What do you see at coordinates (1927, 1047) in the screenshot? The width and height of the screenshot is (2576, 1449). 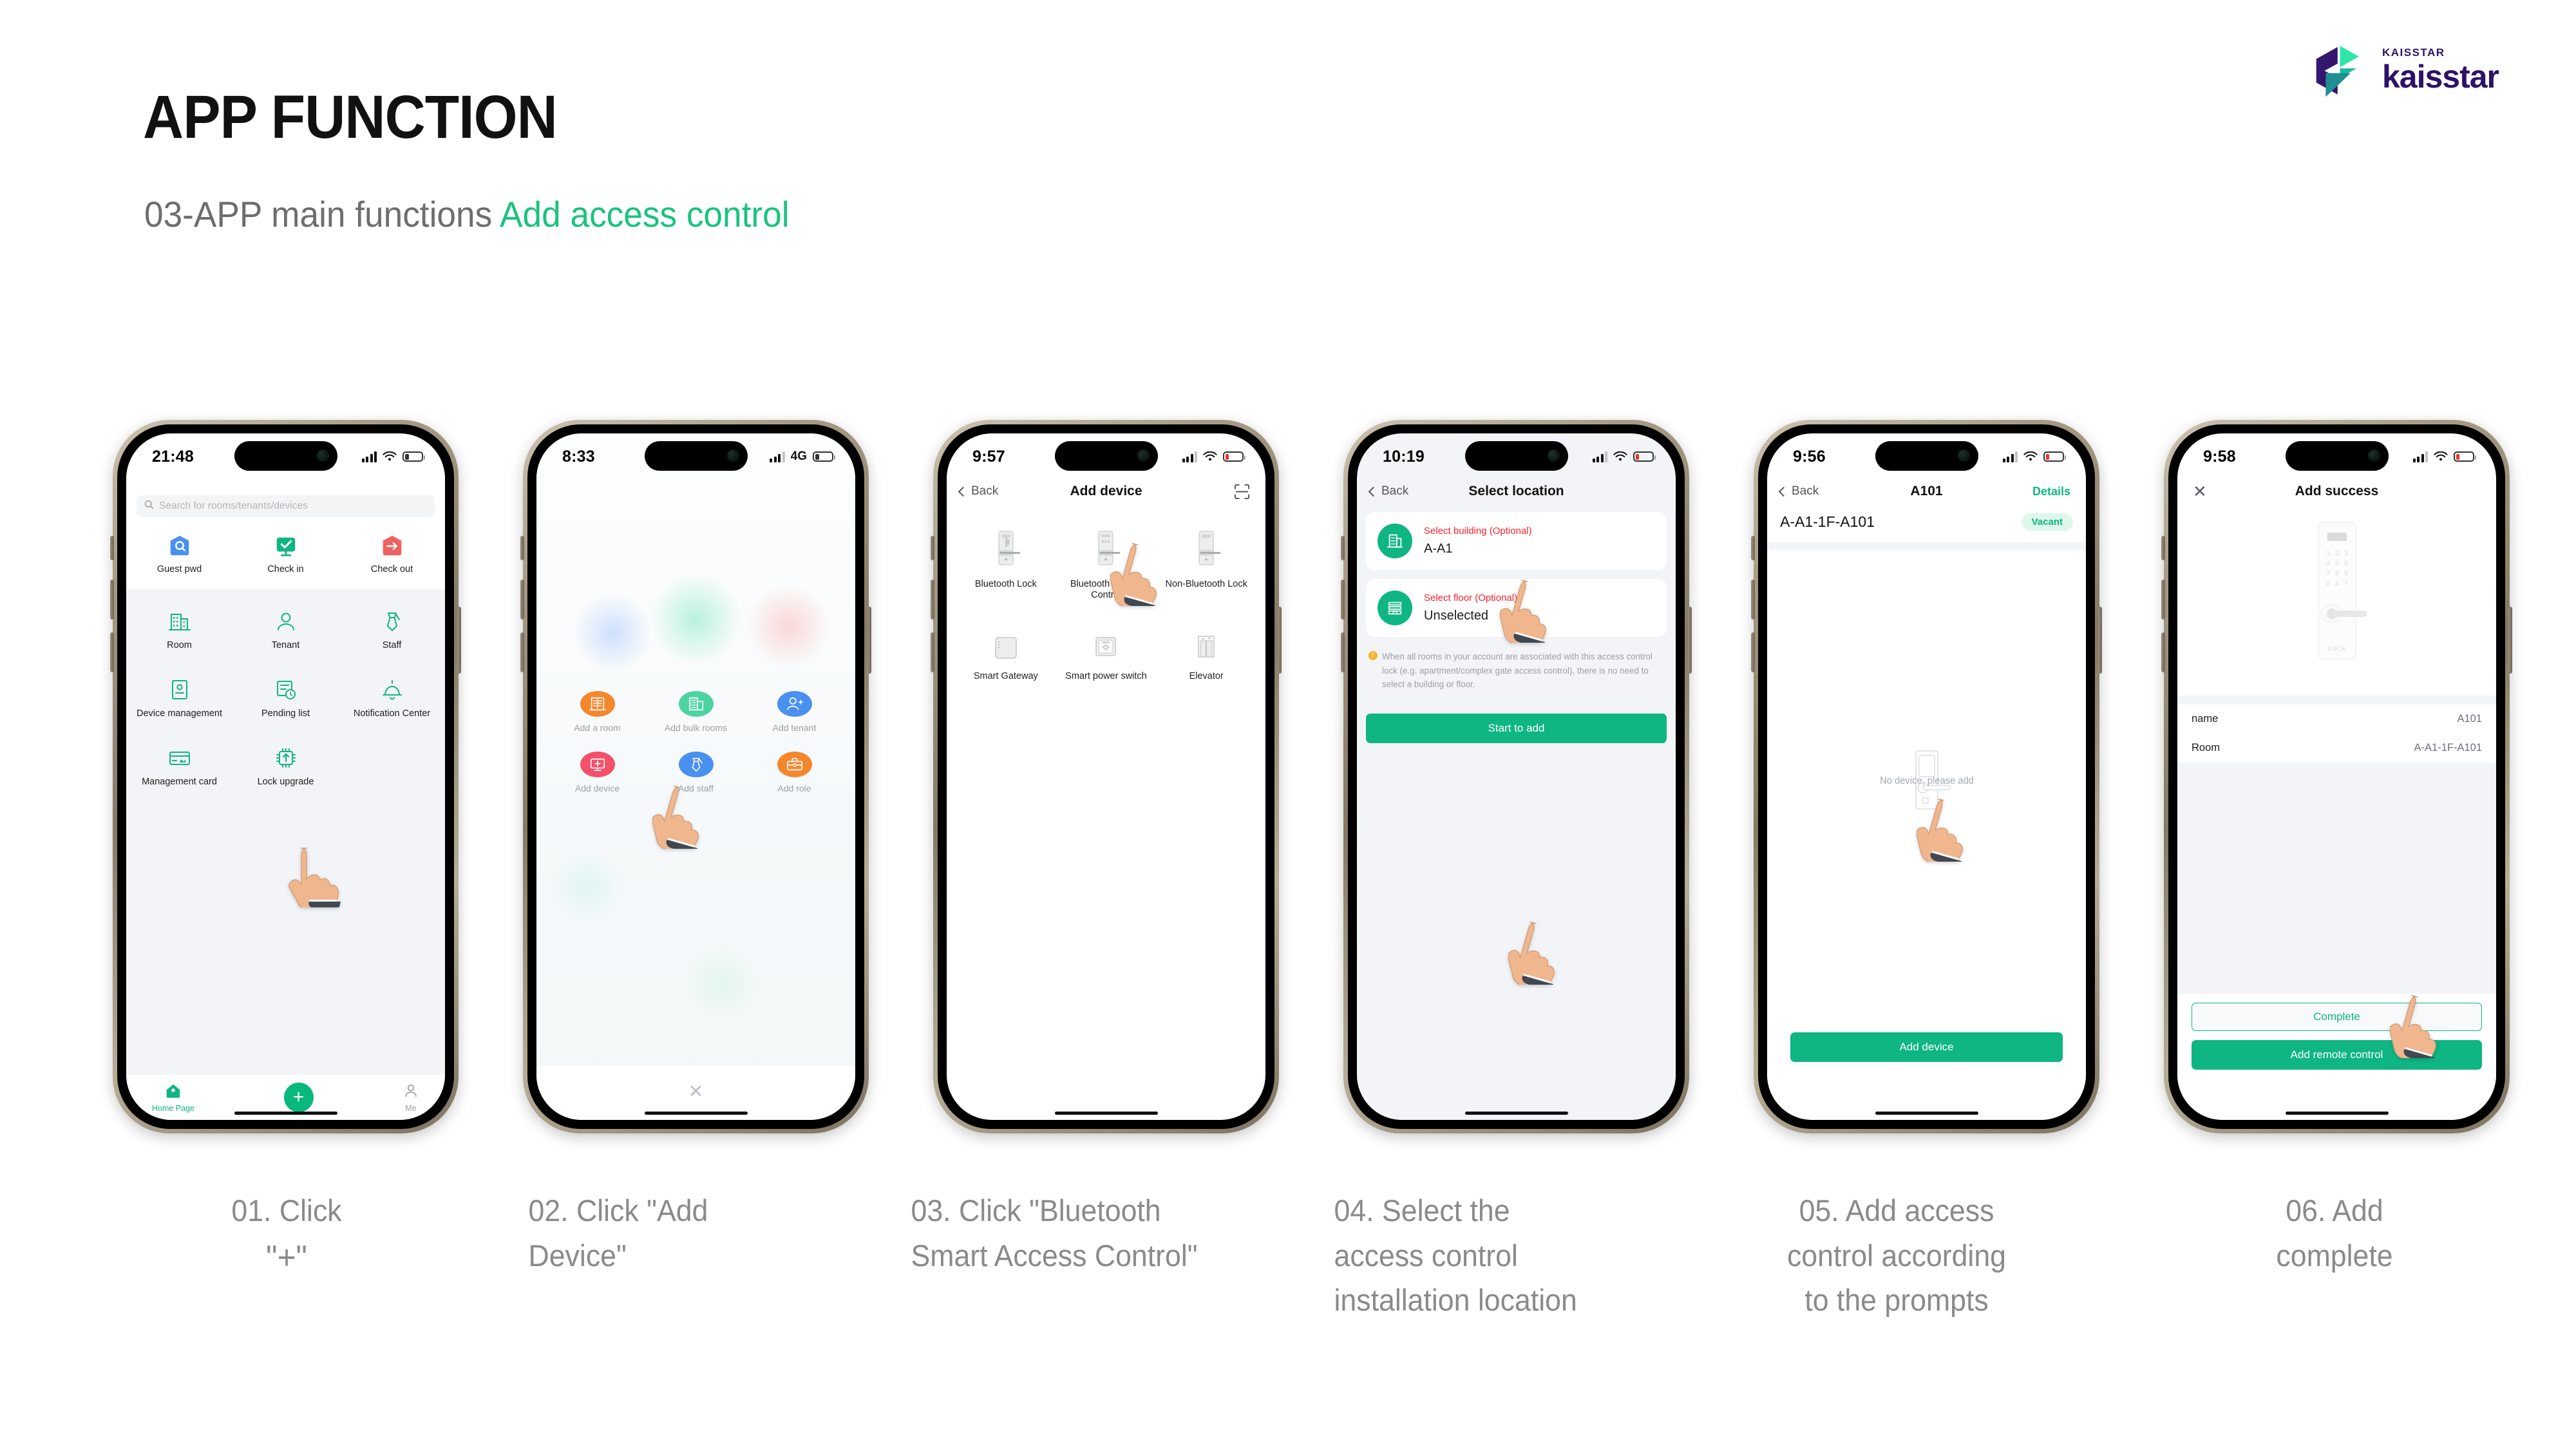 I see `add-device-button: Add device` at bounding box center [1927, 1047].